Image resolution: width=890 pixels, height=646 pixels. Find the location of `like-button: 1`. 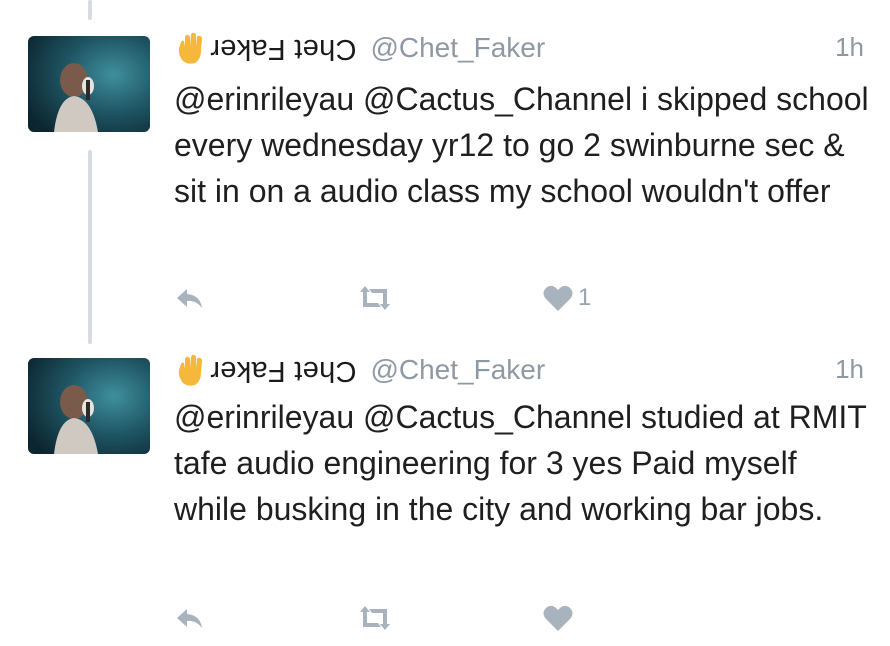

like-button: 1 is located at coordinates (566, 298).